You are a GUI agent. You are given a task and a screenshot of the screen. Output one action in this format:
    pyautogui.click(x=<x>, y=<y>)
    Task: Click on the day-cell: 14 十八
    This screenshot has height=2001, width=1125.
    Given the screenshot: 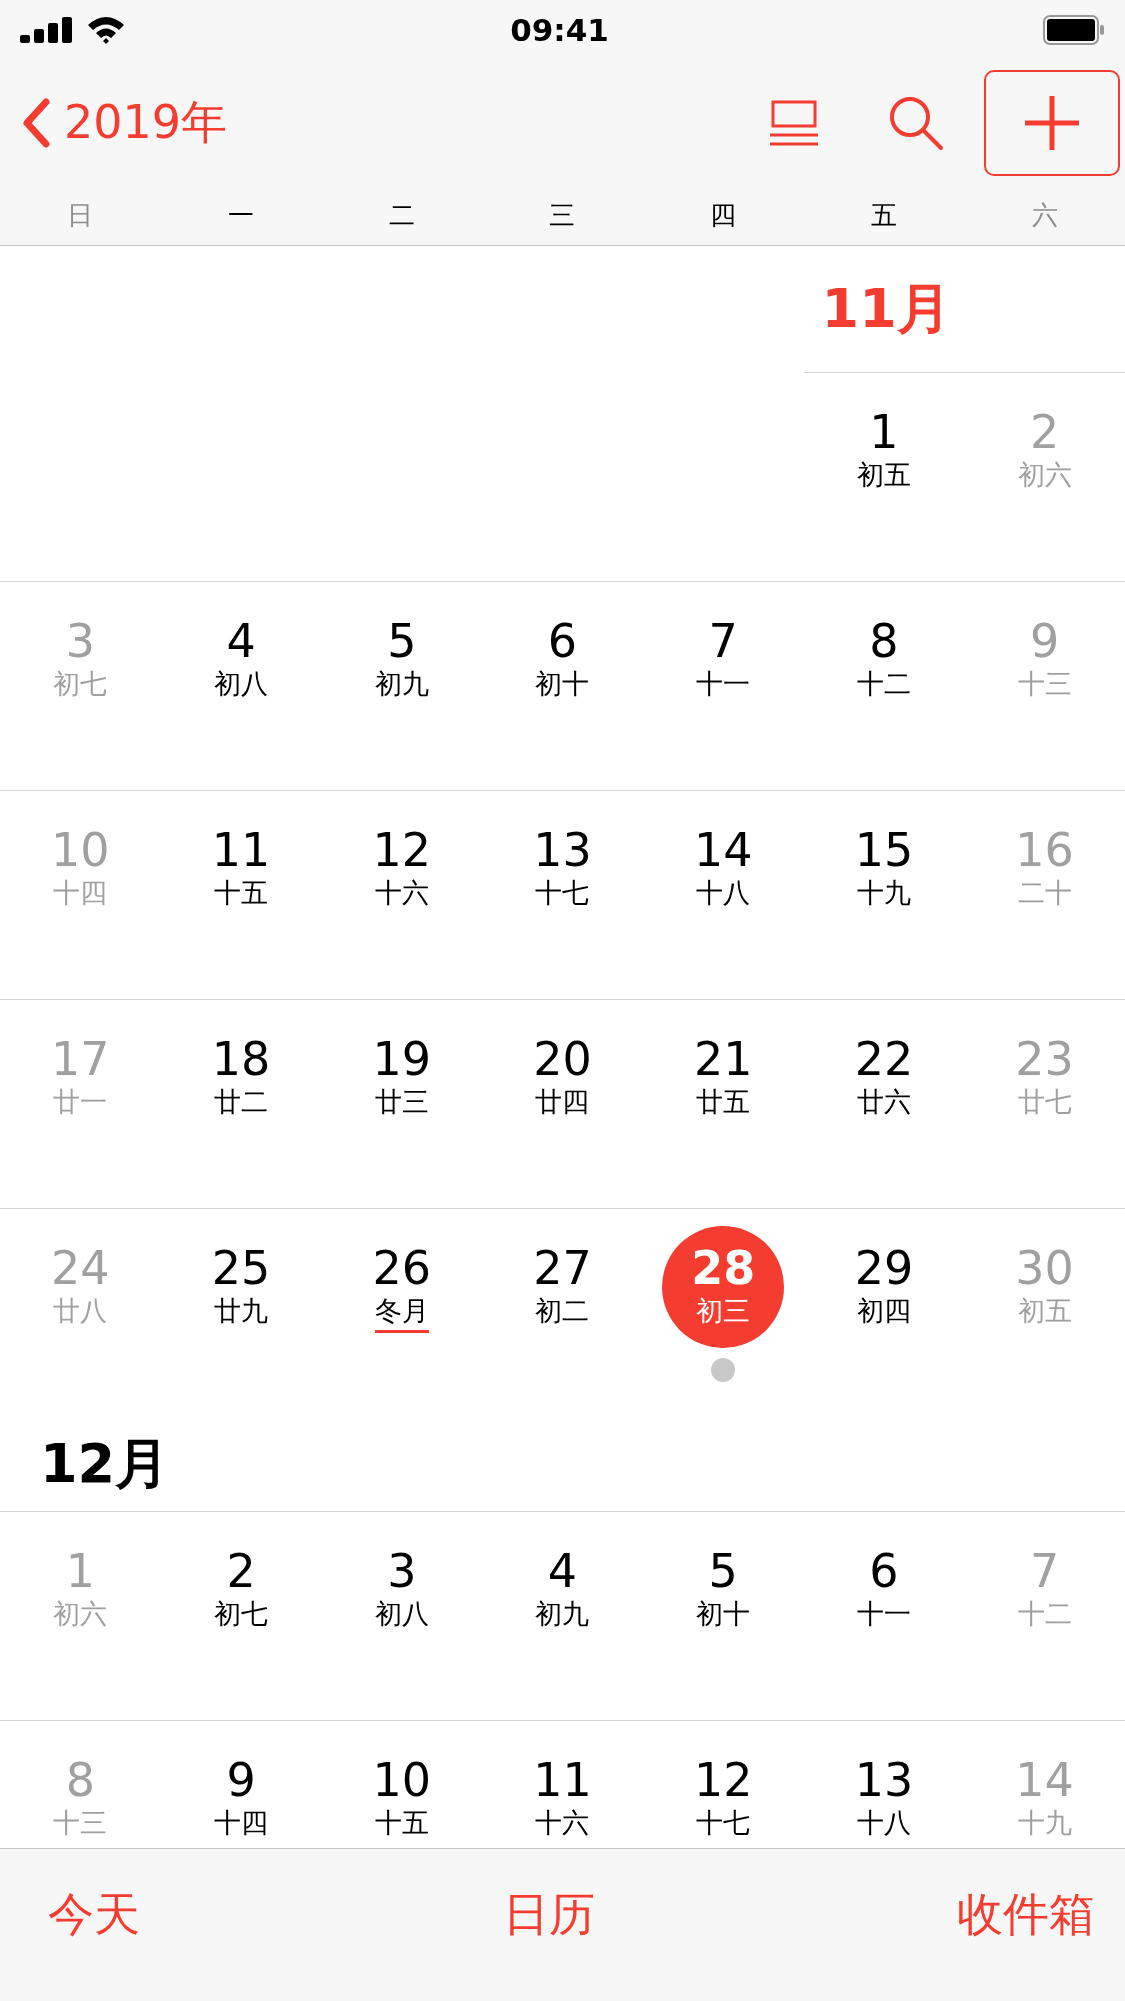 What is the action you would take?
    pyautogui.click(x=723, y=869)
    